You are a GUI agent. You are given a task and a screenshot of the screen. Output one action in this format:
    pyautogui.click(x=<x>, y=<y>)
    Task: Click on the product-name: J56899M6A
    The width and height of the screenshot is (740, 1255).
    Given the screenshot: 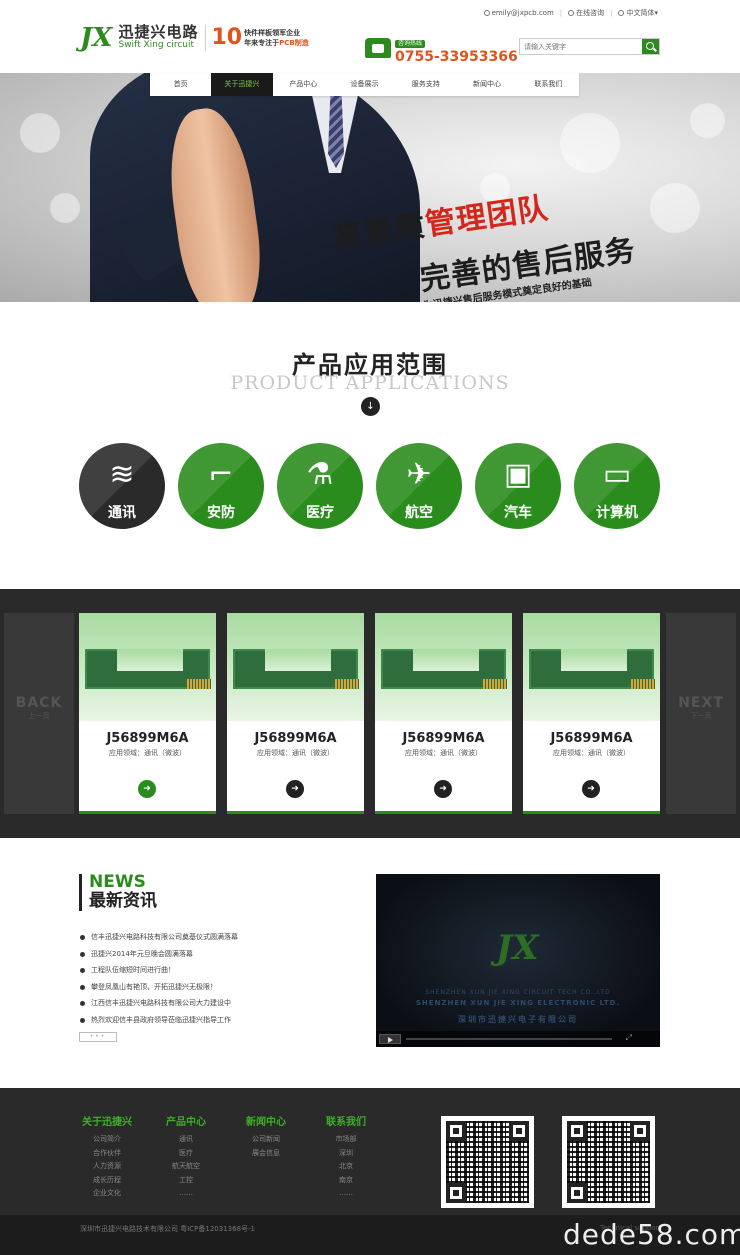 What is the action you would take?
    pyautogui.click(x=147, y=738)
    